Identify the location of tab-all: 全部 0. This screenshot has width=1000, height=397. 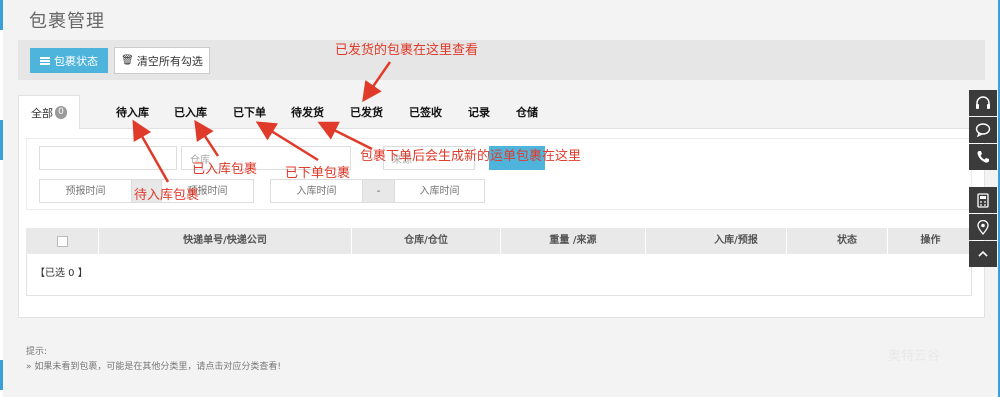
(49, 112).